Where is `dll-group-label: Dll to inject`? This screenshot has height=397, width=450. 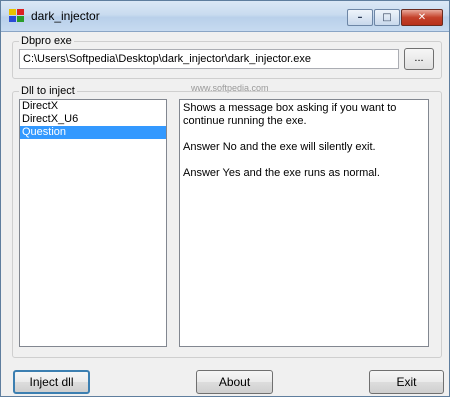 dll-group-label: Dll to inject is located at coordinates (48, 91).